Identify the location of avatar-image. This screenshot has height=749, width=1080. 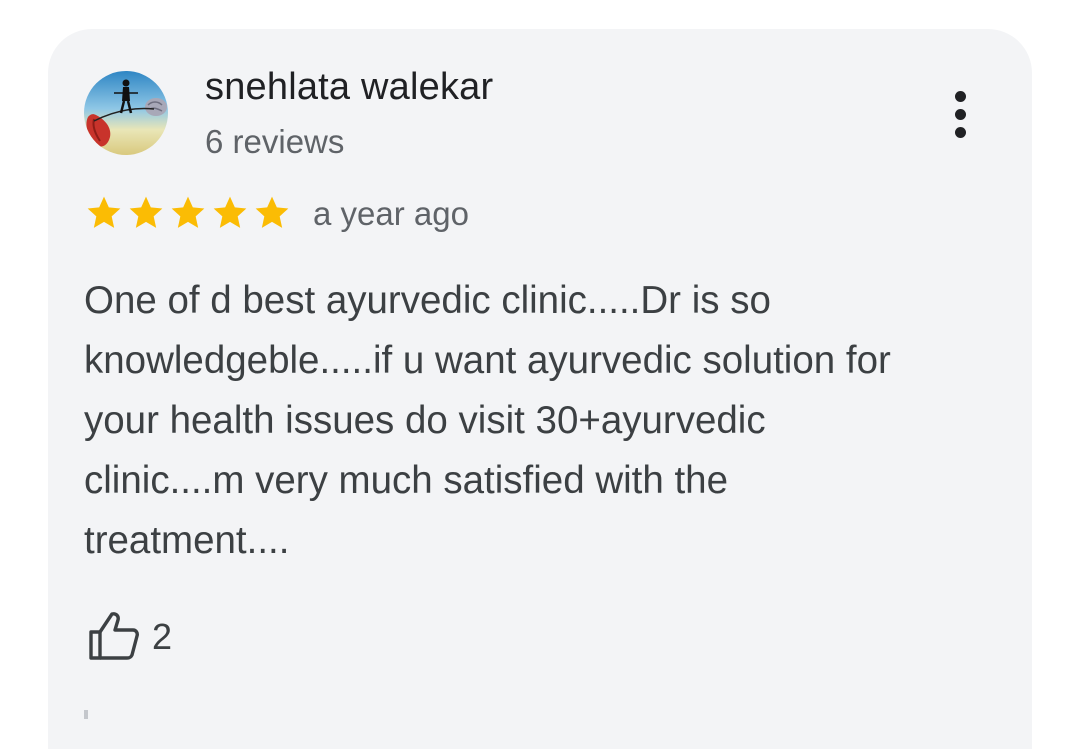
(126, 113).